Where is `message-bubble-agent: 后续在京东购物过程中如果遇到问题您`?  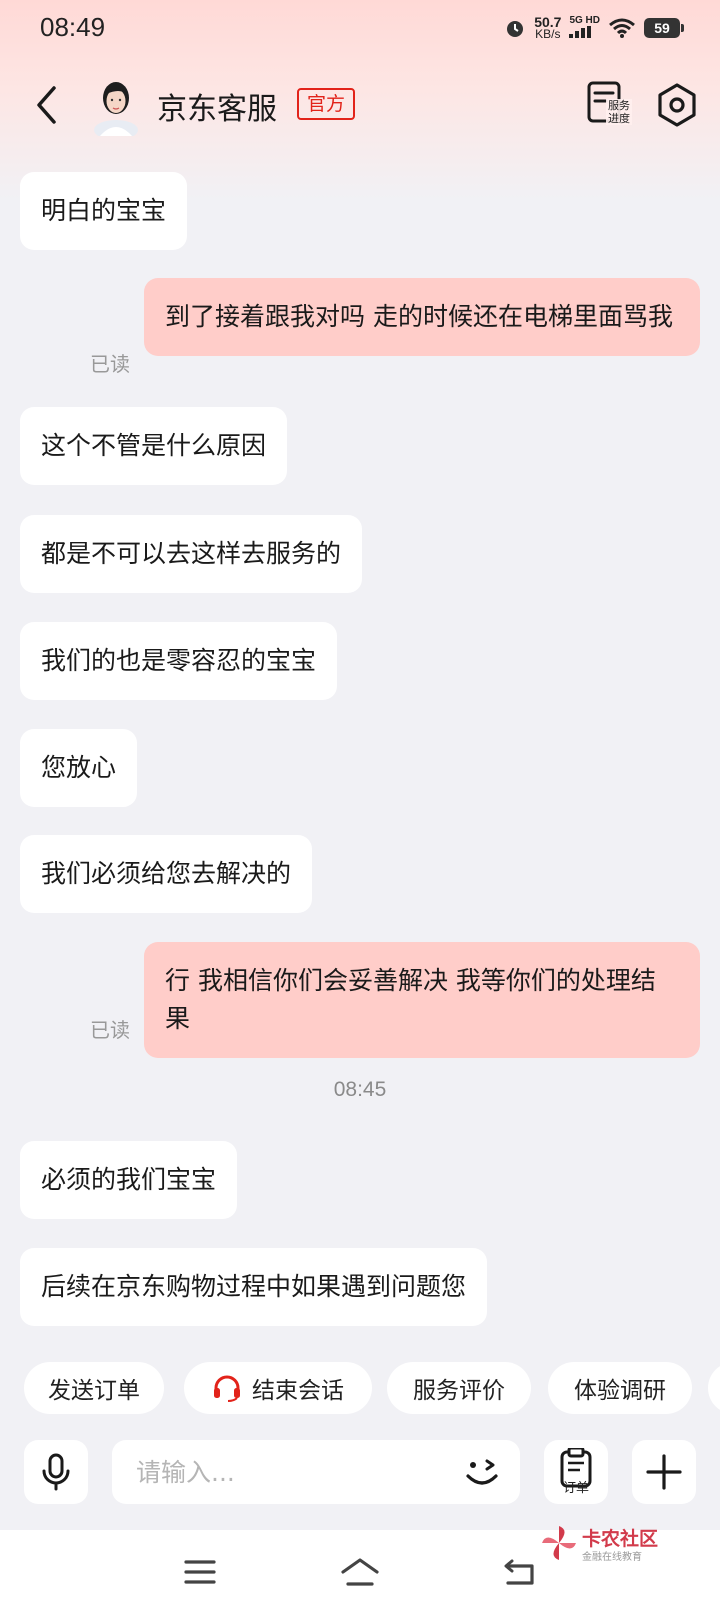
message-bubble-agent: 后续在京东购物过程中如果遇到问题您 is located at coordinates (254, 1287).